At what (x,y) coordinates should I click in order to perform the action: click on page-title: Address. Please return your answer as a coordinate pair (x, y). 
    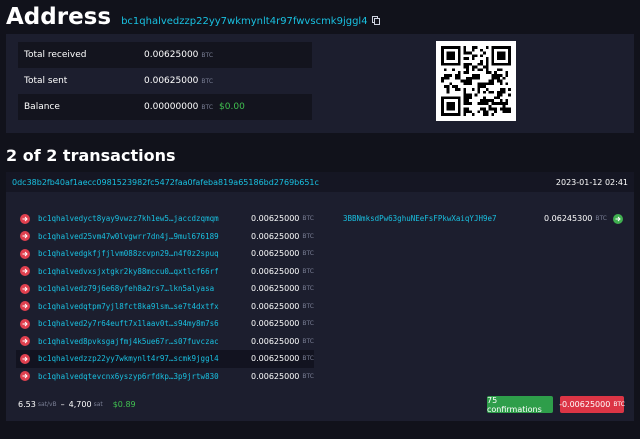
    Looking at the image, I should click on (59, 17).